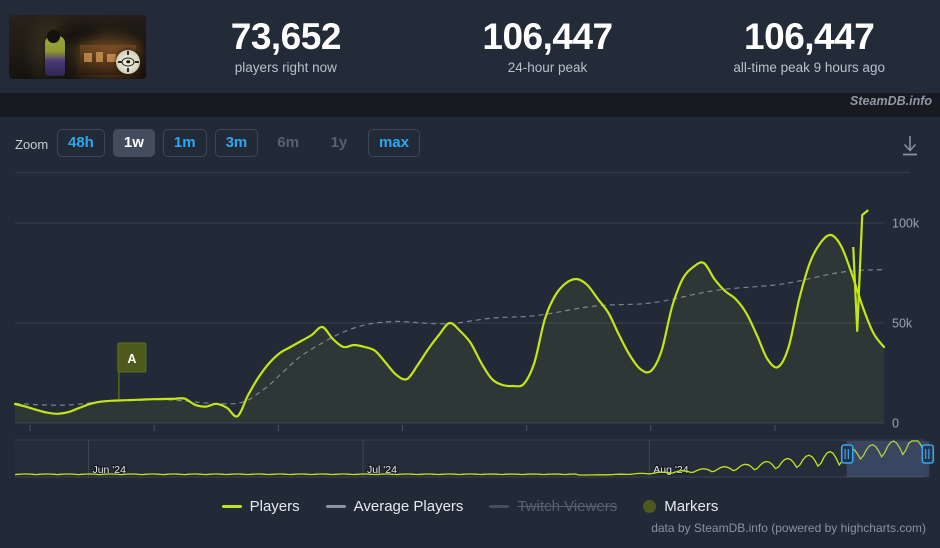  Describe the element at coordinates (408, 506) in the screenshot. I see `legend-label: Average Players` at that location.